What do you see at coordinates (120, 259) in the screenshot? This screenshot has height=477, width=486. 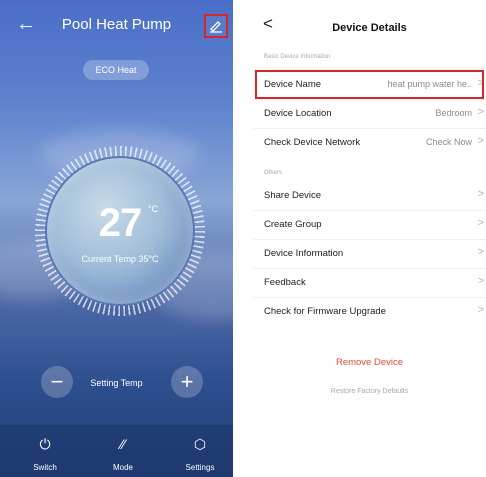 I see `current-temperature: Current Temp 35°C` at bounding box center [120, 259].